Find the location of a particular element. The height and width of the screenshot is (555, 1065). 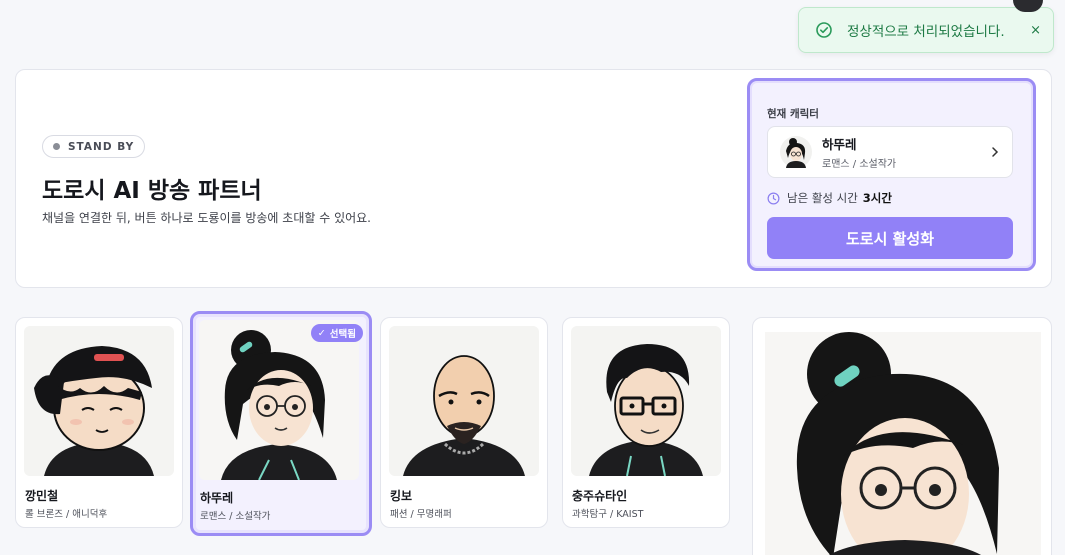

status-badge: STAND BY is located at coordinates (94, 146).